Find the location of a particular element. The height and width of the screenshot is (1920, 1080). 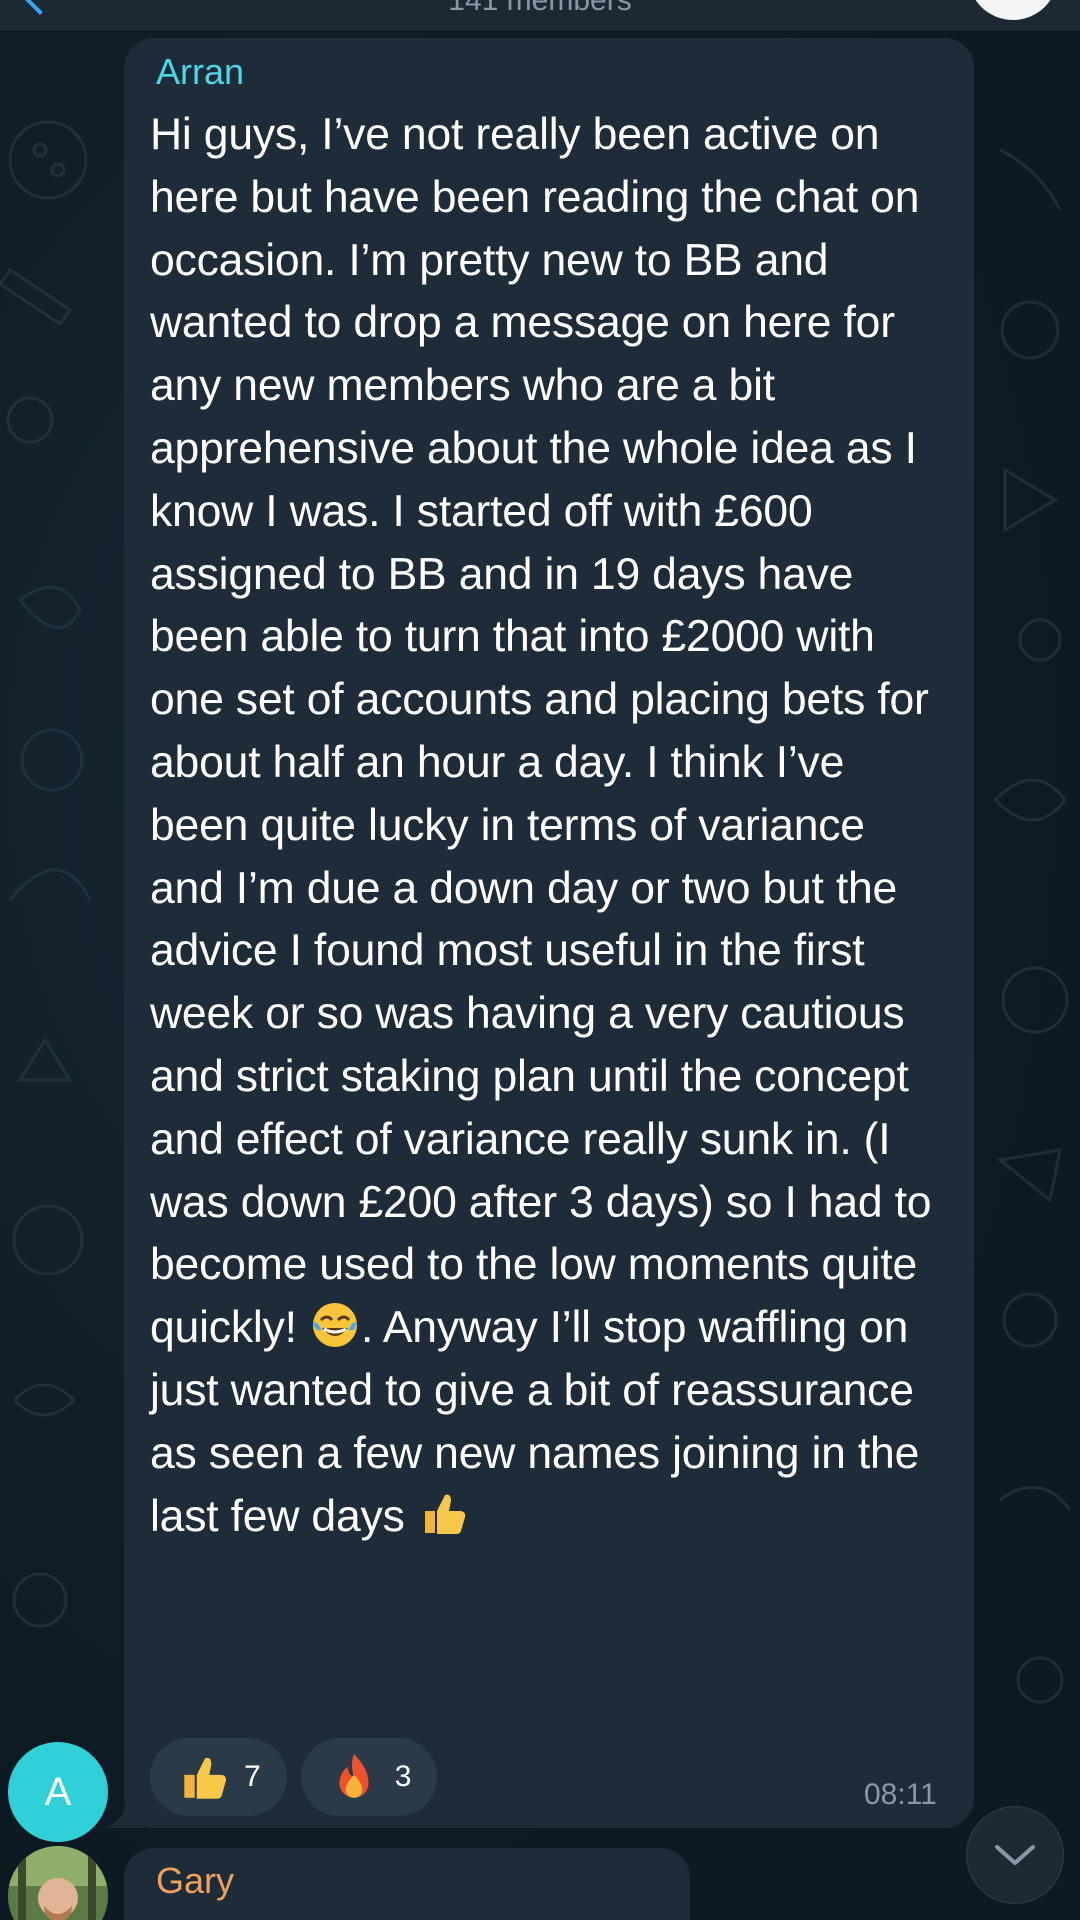

chevron-down-icon is located at coordinates (1015, 1855).